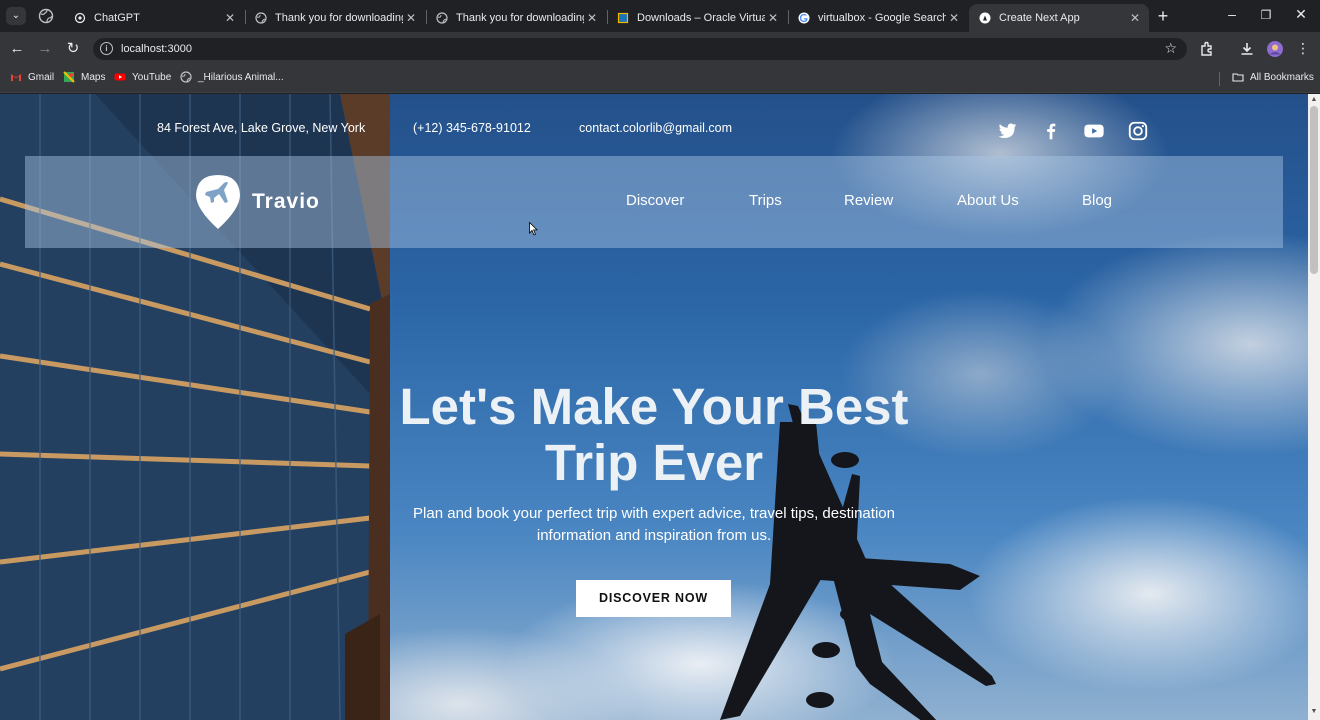 This screenshot has height=720, width=1320. What do you see at coordinates (261, 128) in the screenshot?
I see `contact-address: 84 Forest Ave, Lake Grove, New York` at bounding box center [261, 128].